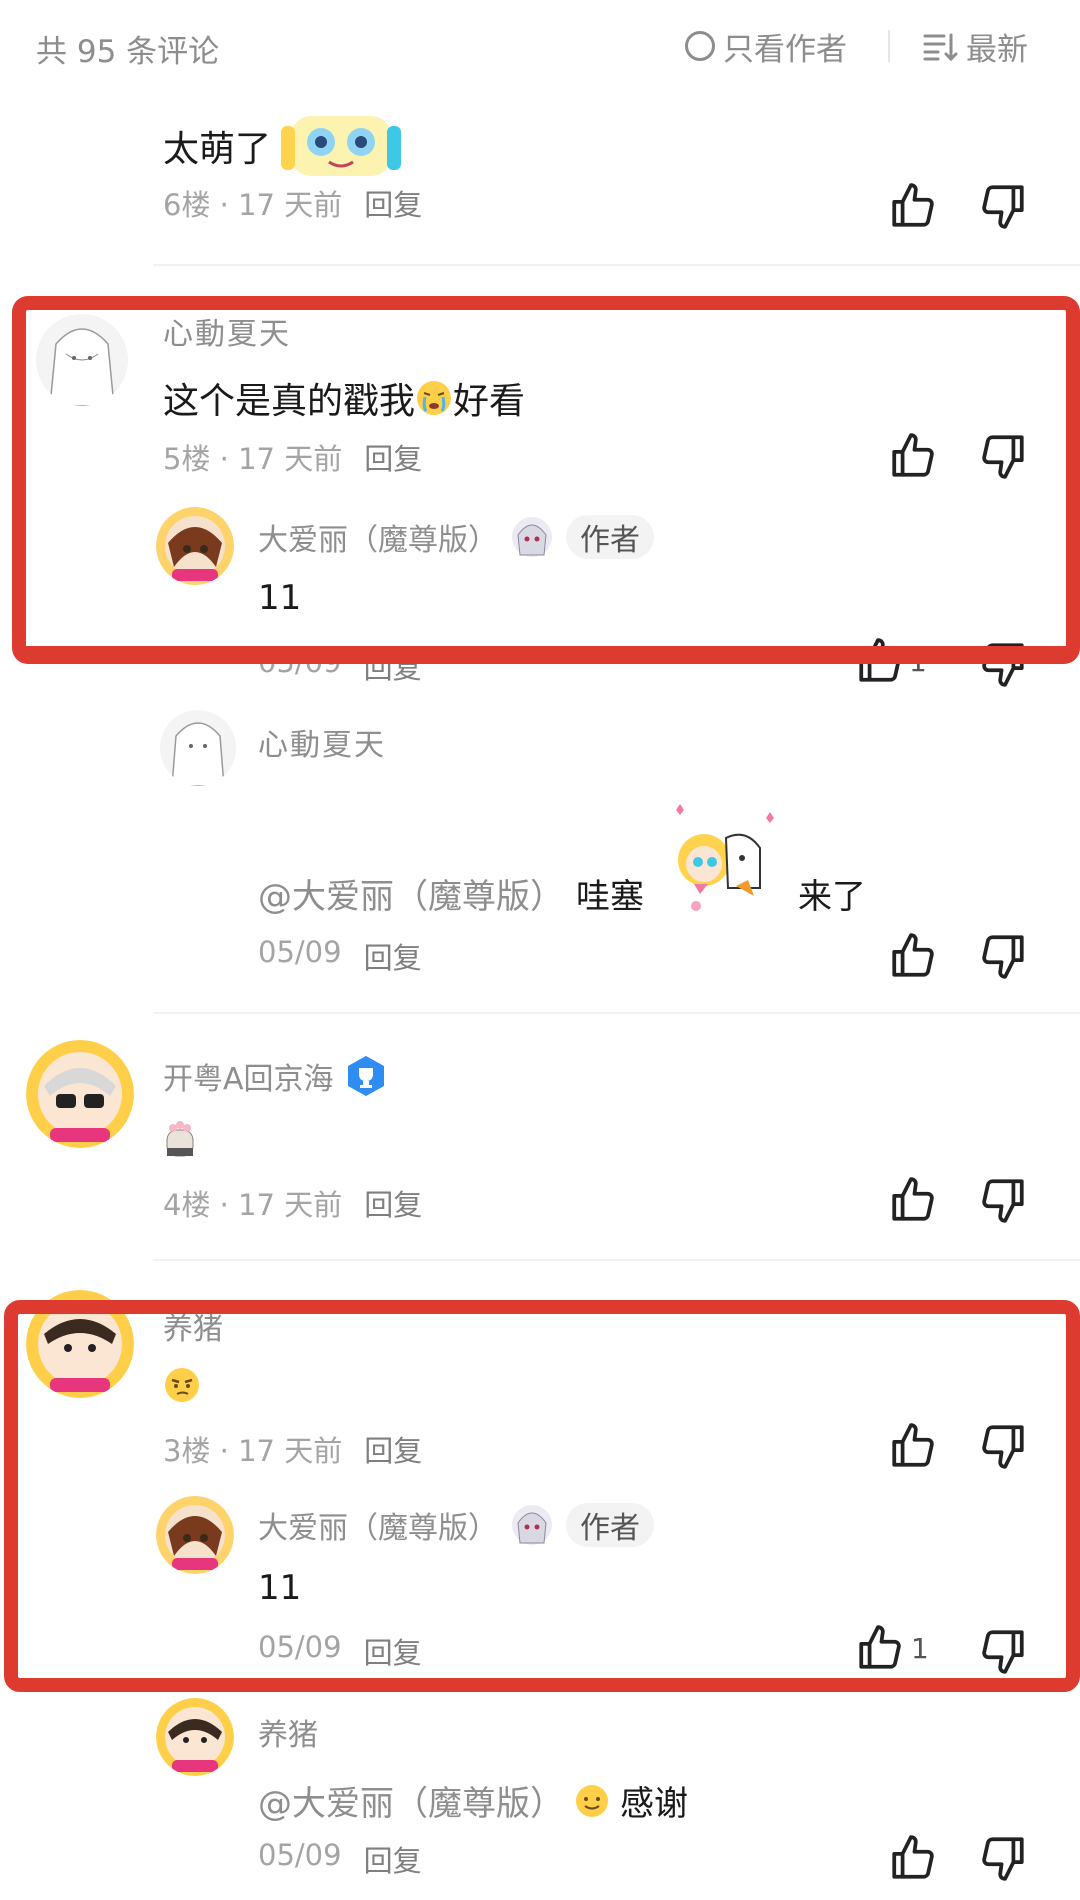 The width and height of the screenshot is (1080, 1900). What do you see at coordinates (654, 1804) in the screenshot?
I see `reply-text-part: 感谢` at bounding box center [654, 1804].